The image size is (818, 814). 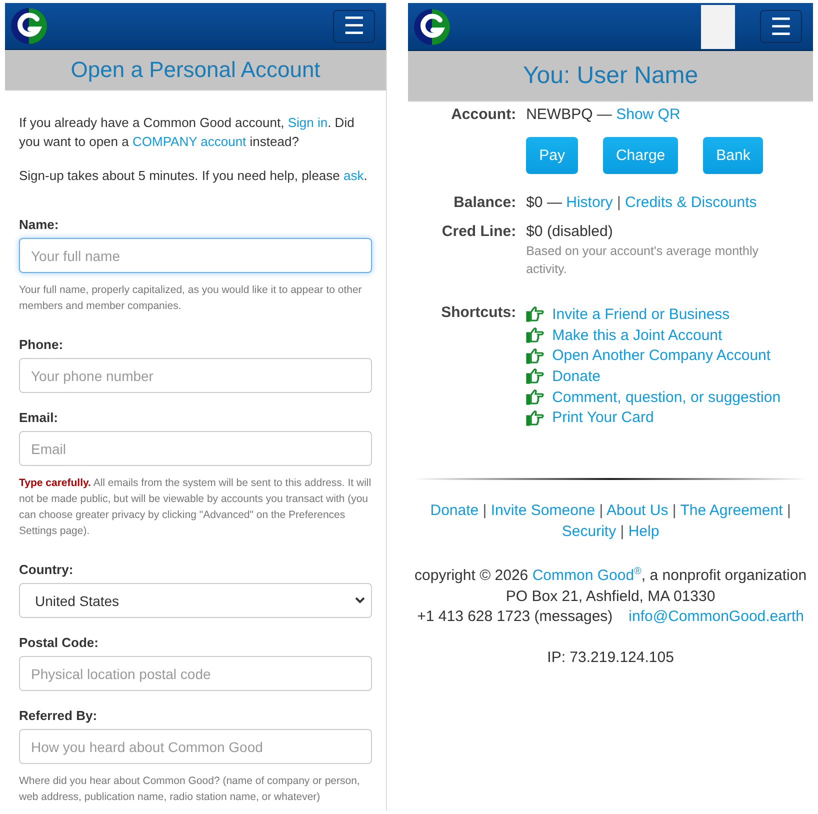 What do you see at coordinates (308, 122) in the screenshot?
I see `text-link: Sign in` at bounding box center [308, 122].